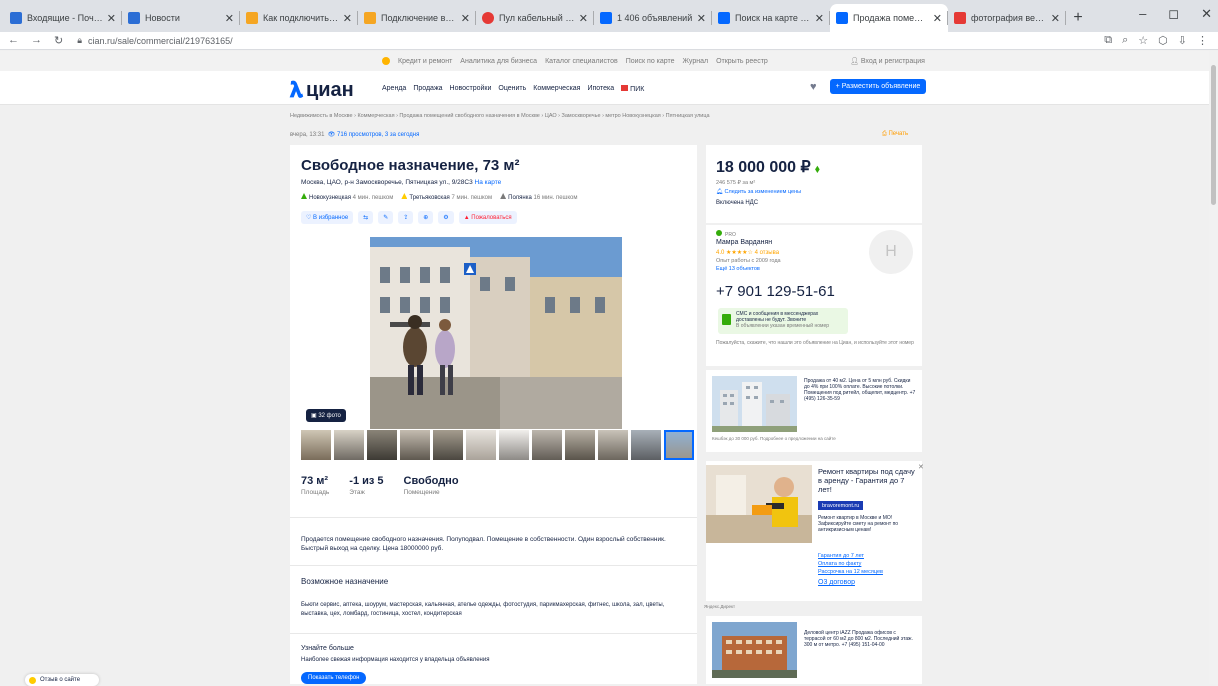 The width and height of the screenshot is (1218, 686). What do you see at coordinates (378, 135) in the screenshot?
I see `views-count: 716 просмотров, 3 за сегодня` at bounding box center [378, 135].